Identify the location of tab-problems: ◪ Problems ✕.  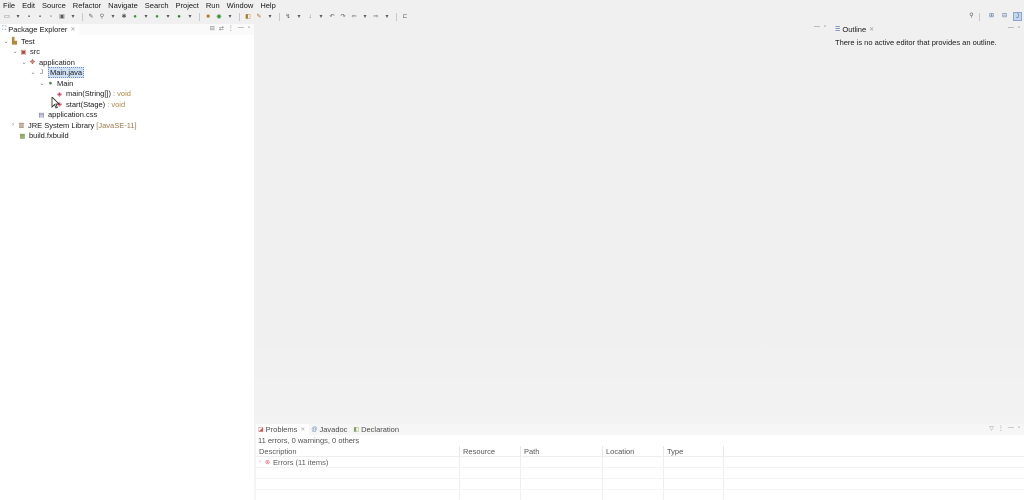
(283, 429).